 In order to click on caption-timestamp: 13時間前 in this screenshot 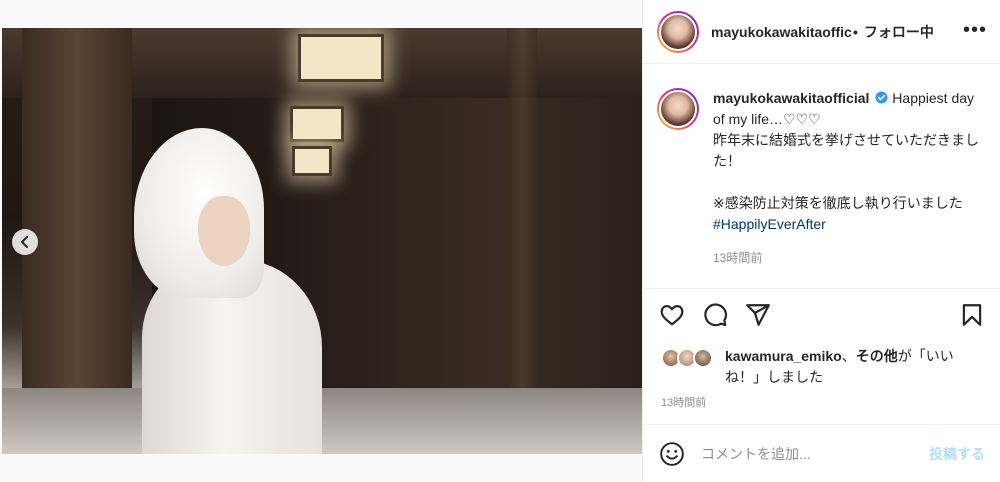, I will do `click(738, 258)`.